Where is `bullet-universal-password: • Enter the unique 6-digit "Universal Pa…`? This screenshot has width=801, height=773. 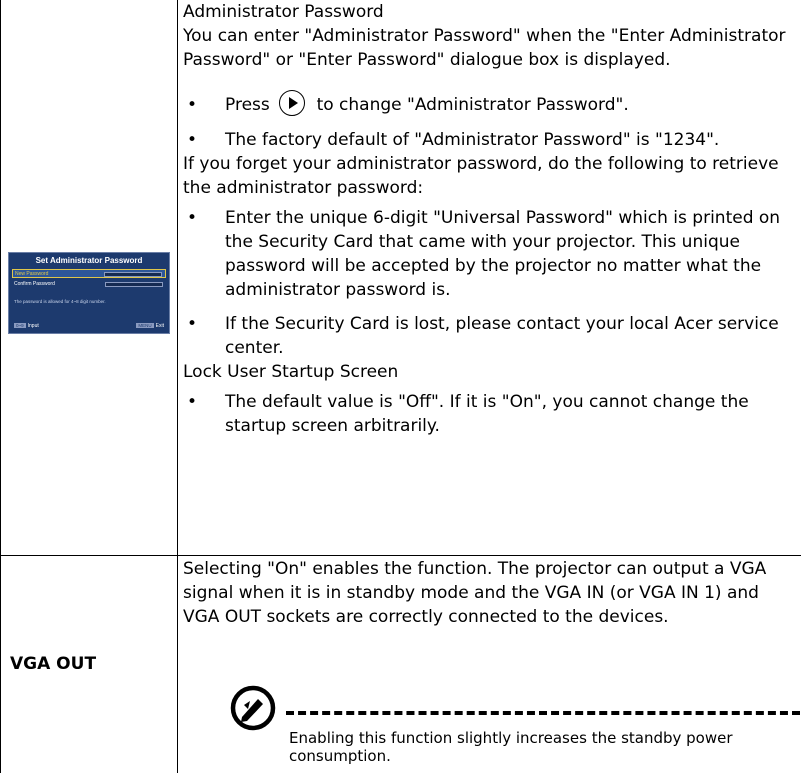 bullet-universal-password: • Enter the unique 6-digit "Universal Pa… is located at coordinates (489, 254).